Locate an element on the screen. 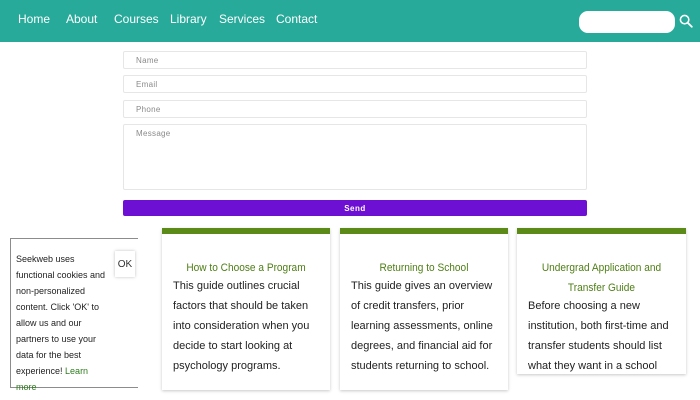 This screenshot has width=700, height=400. nav-library: Library is located at coordinates (188, 19).